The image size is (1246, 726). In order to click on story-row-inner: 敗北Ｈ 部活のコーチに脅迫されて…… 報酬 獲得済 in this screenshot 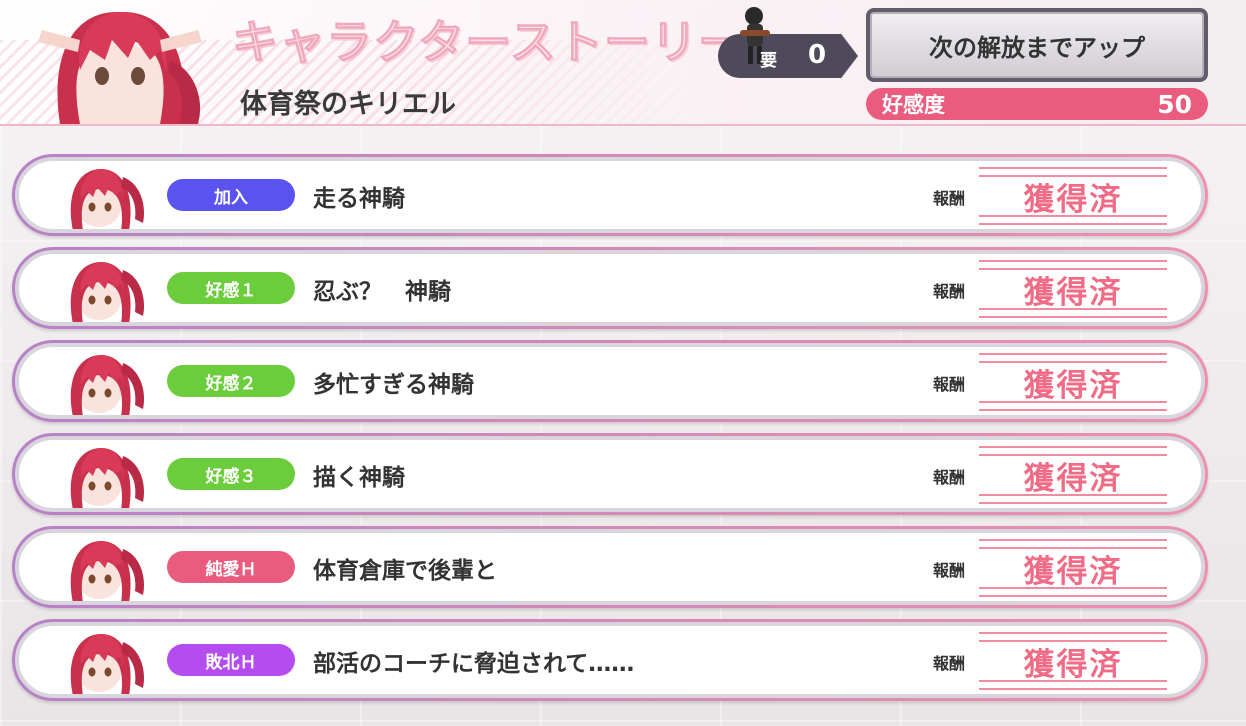, I will do `click(610, 660)`.